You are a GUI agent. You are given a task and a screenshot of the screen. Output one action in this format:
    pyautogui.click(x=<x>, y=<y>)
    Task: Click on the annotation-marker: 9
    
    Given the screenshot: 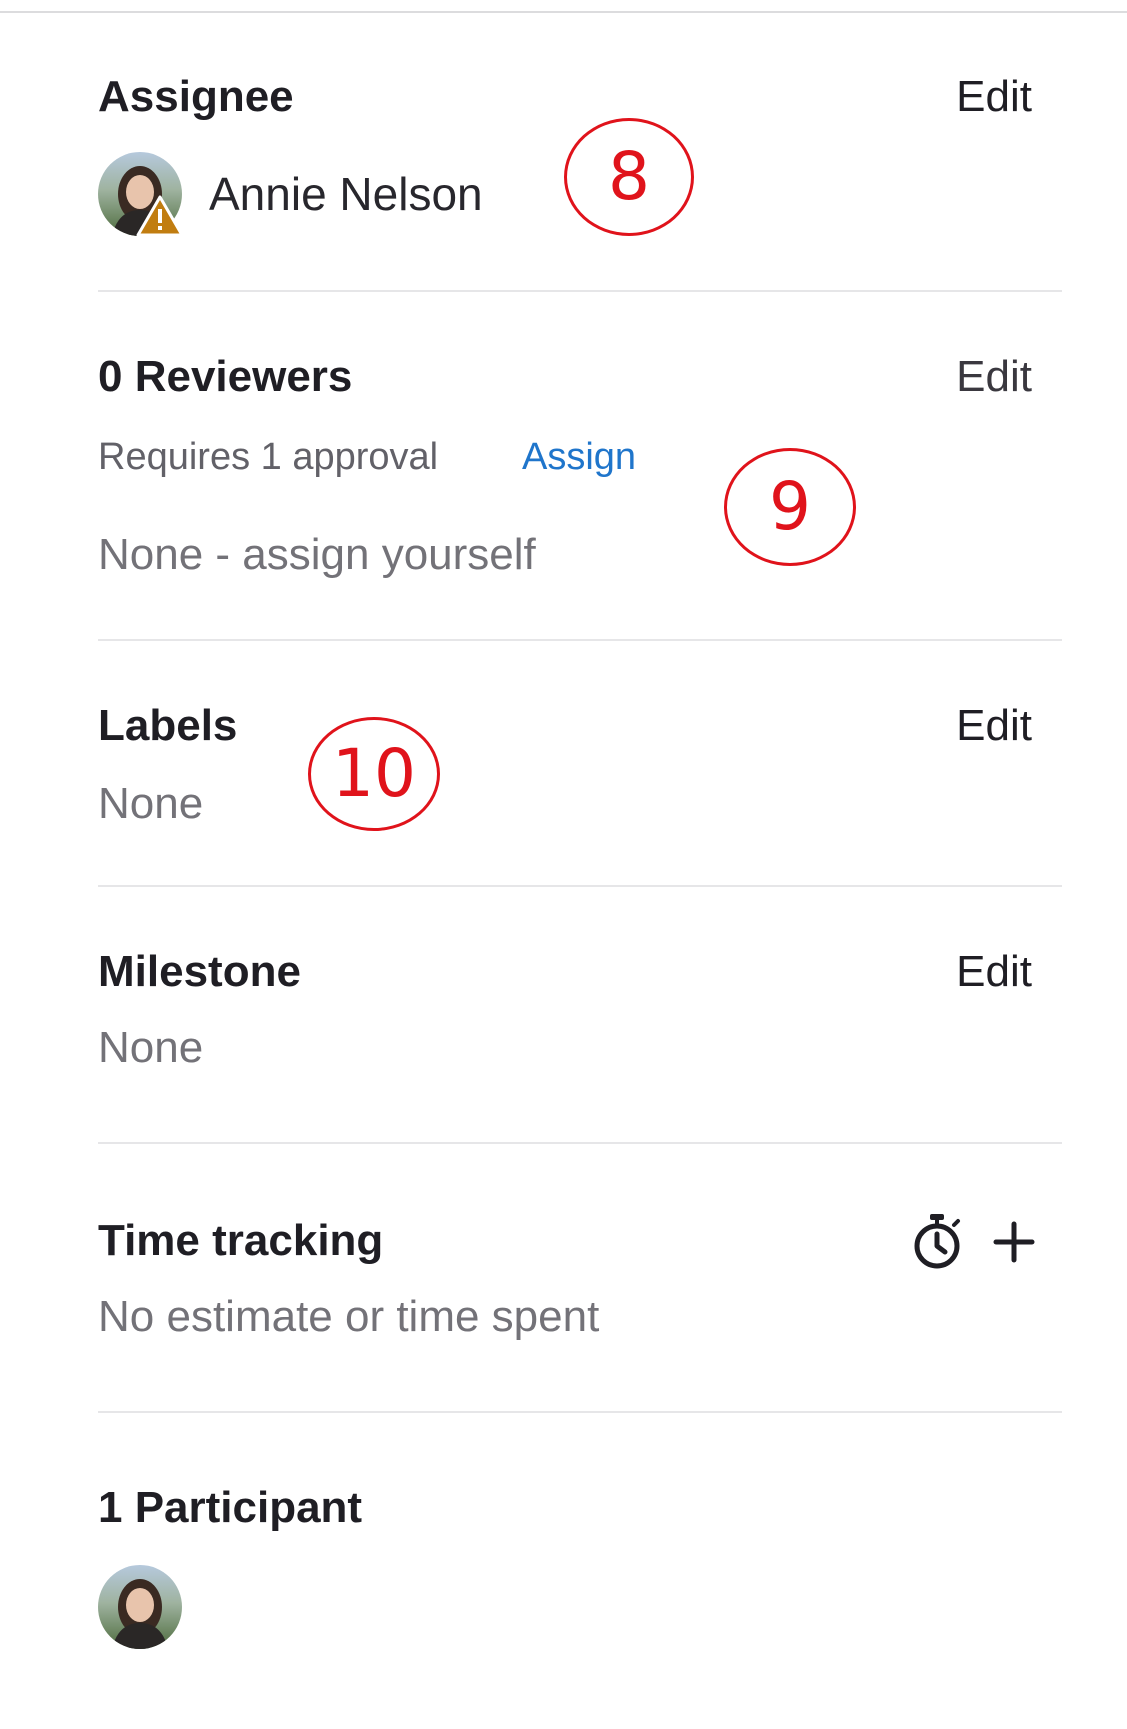 What is the action you would take?
    pyautogui.click(x=790, y=507)
    